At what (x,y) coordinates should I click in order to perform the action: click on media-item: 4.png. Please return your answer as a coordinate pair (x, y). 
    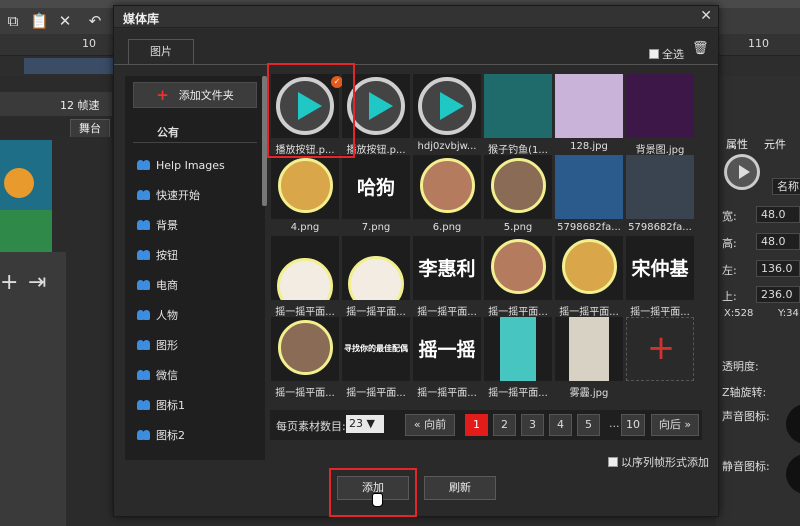
    Looking at the image, I should click on (305, 195).